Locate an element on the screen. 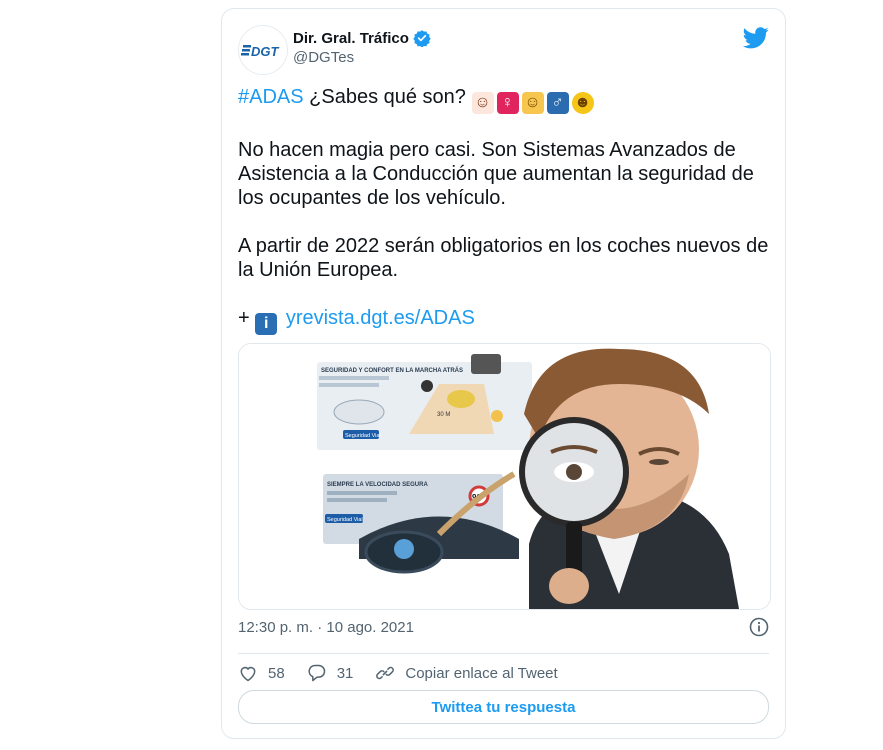 The image size is (883, 750). copy-link-action: Copiar enlace al Tweet is located at coordinates (466, 673).